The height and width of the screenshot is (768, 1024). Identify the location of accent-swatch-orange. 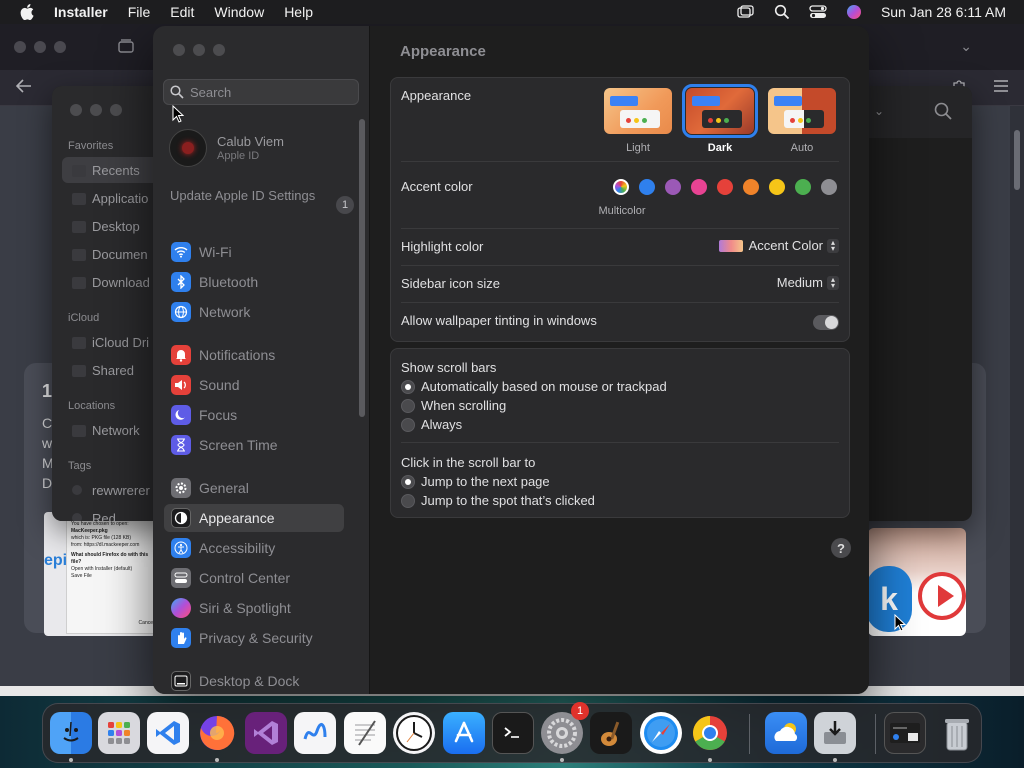
(751, 187).